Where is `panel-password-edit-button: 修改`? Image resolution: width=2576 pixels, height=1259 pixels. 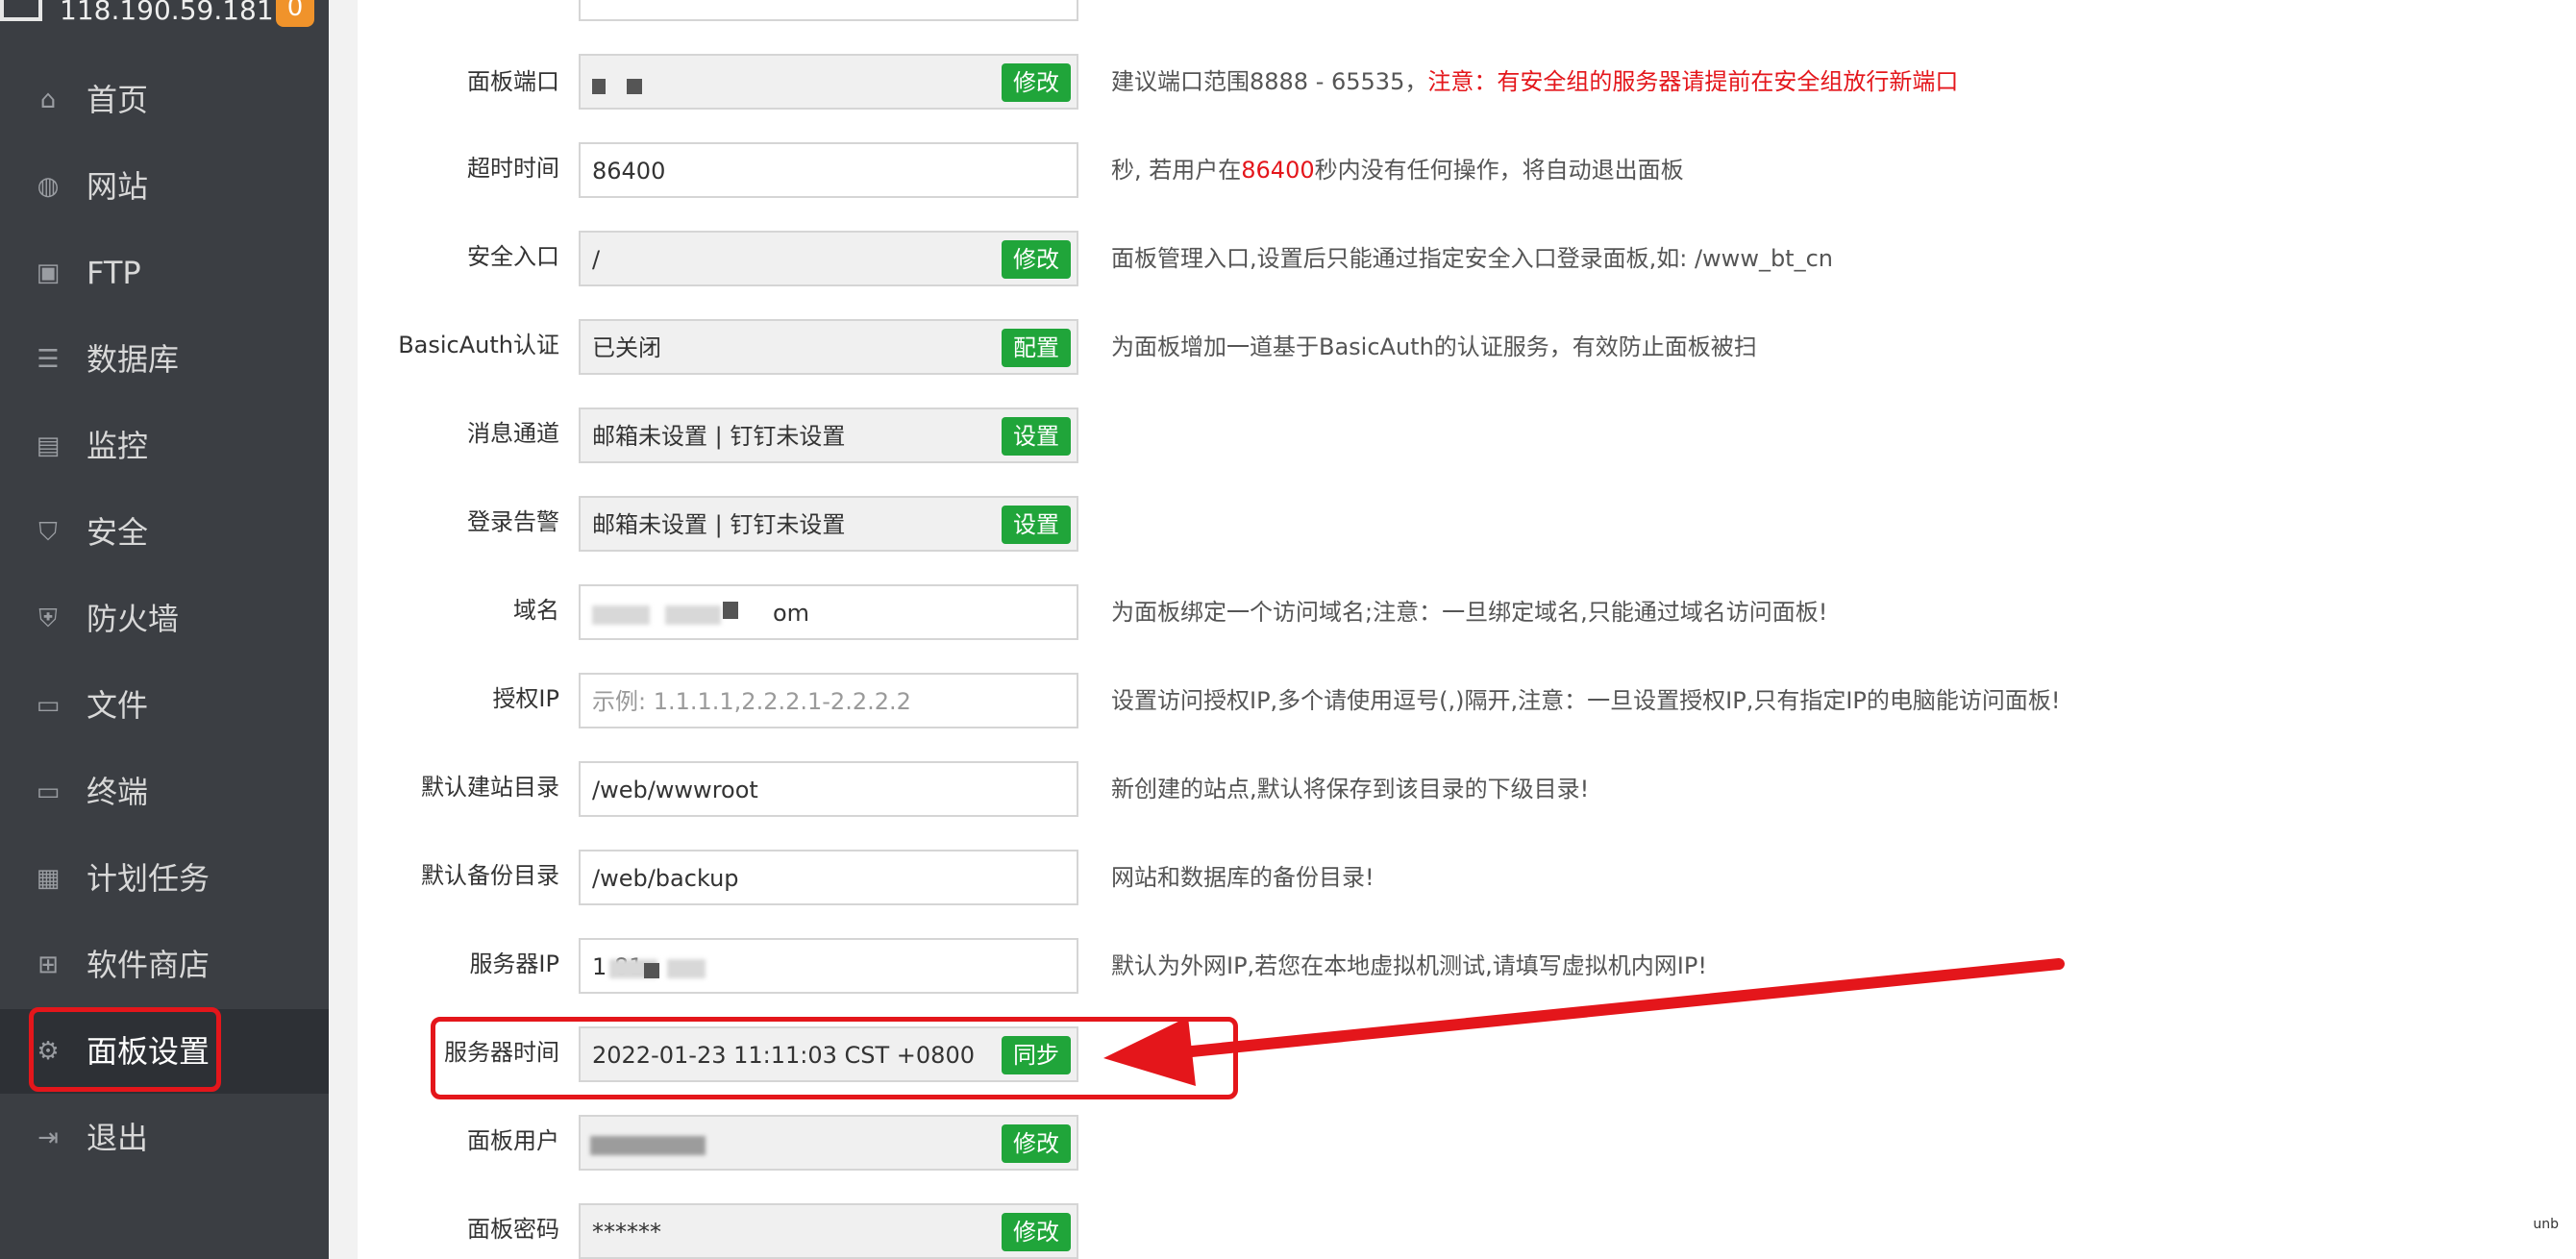 panel-password-edit-button: 修改 is located at coordinates (1036, 1232).